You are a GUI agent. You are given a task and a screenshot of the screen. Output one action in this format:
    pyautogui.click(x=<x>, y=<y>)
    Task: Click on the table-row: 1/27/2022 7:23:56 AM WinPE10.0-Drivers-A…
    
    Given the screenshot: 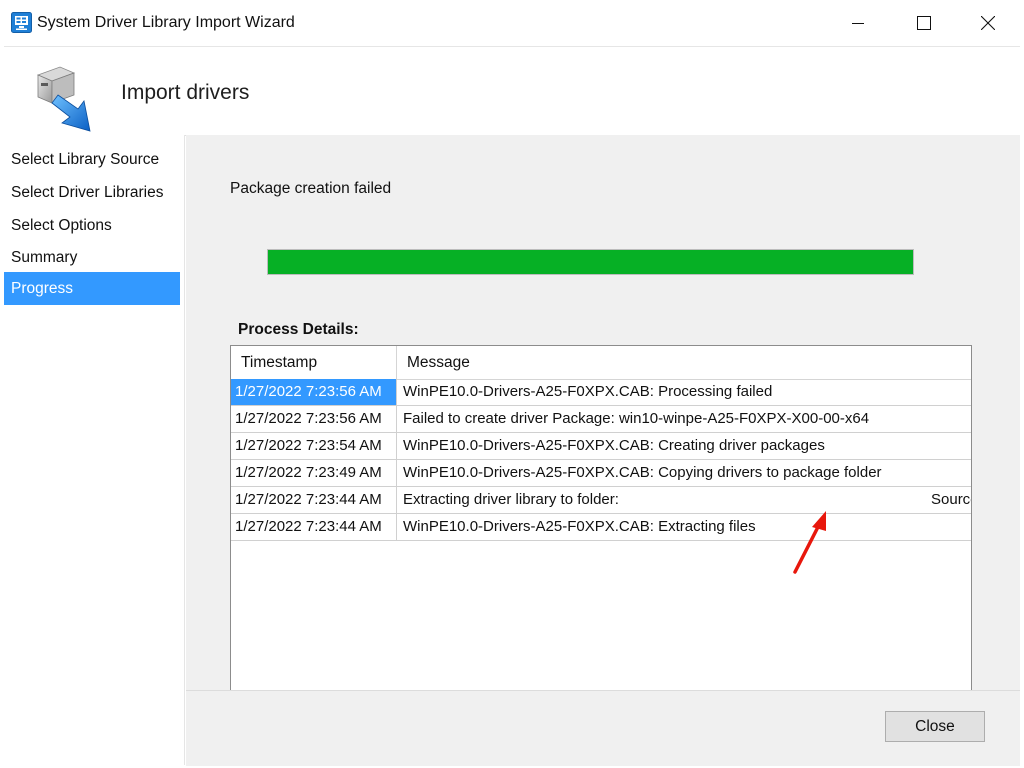 What is the action you would take?
    pyautogui.click(x=601, y=392)
    